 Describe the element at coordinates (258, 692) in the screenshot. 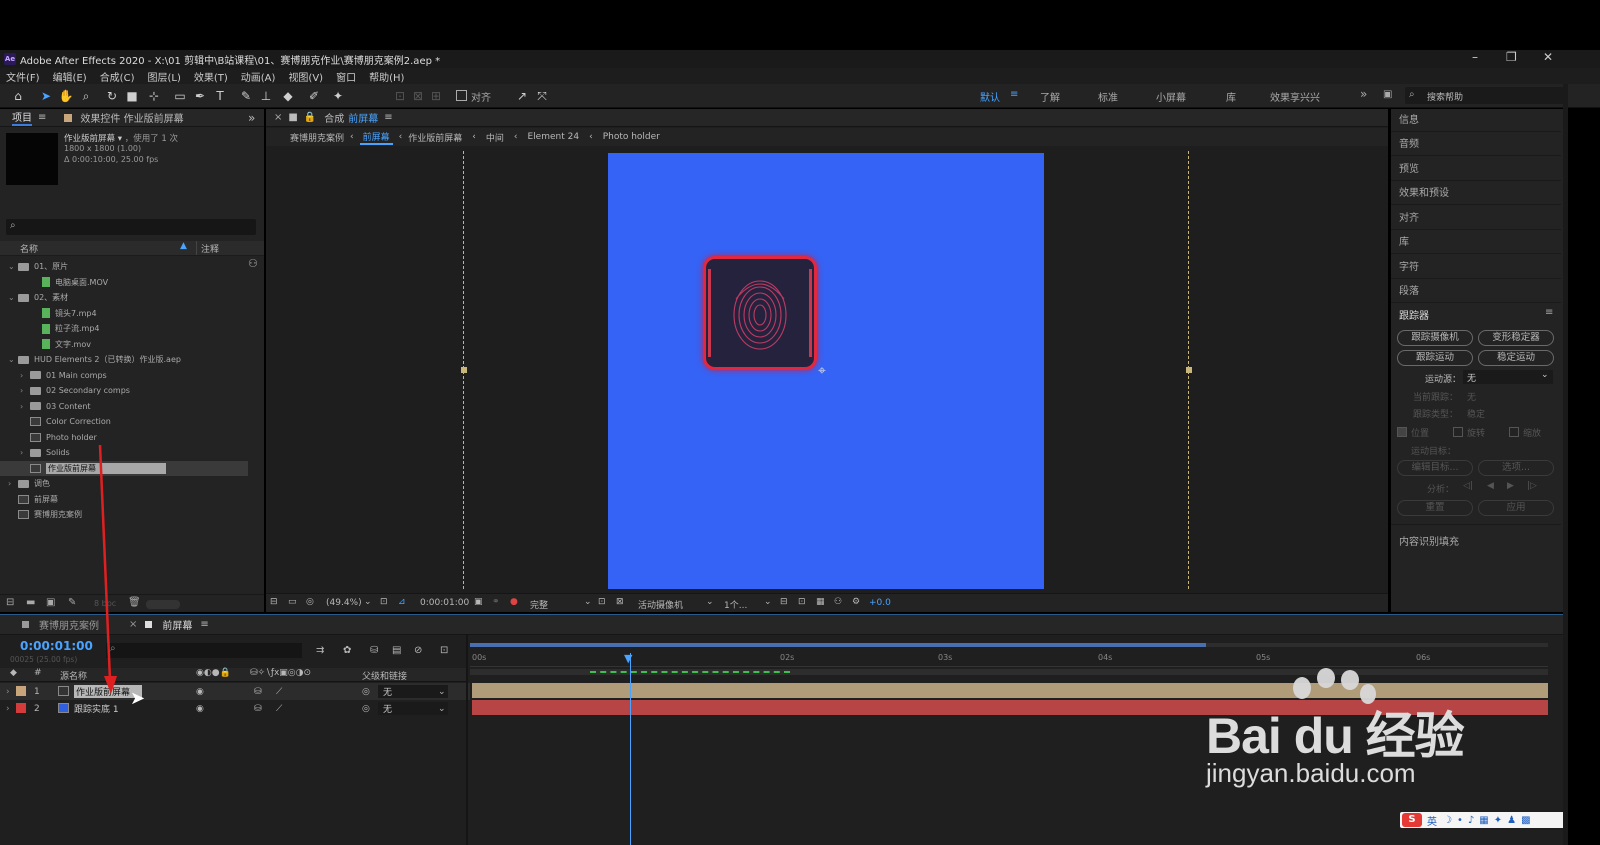

I see `shy-switch-icon: ⛁` at that location.